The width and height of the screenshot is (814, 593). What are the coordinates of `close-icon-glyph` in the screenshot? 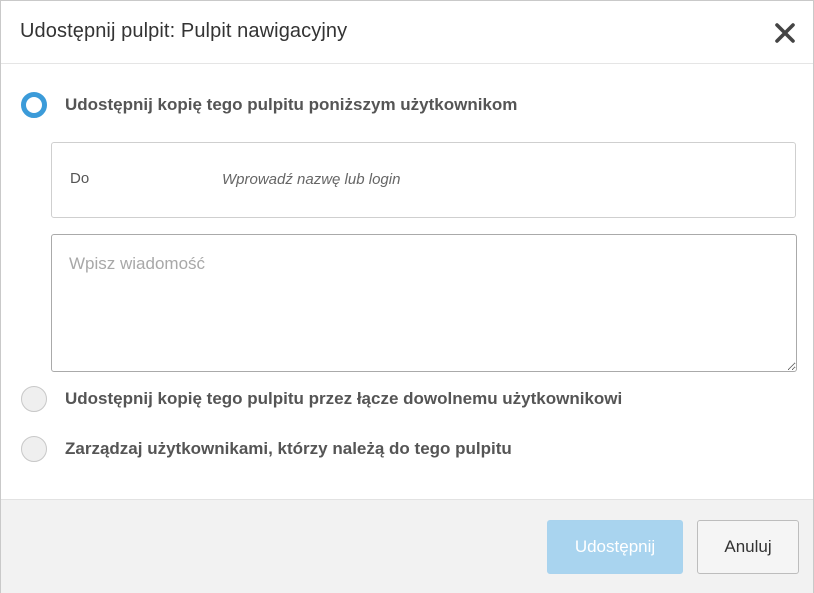 It's located at (785, 33).